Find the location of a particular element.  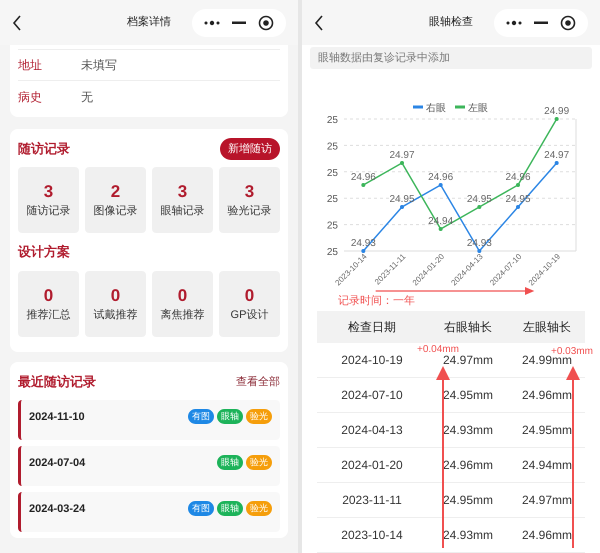

stat-tile: 2 图像记录 is located at coordinates (115, 200).